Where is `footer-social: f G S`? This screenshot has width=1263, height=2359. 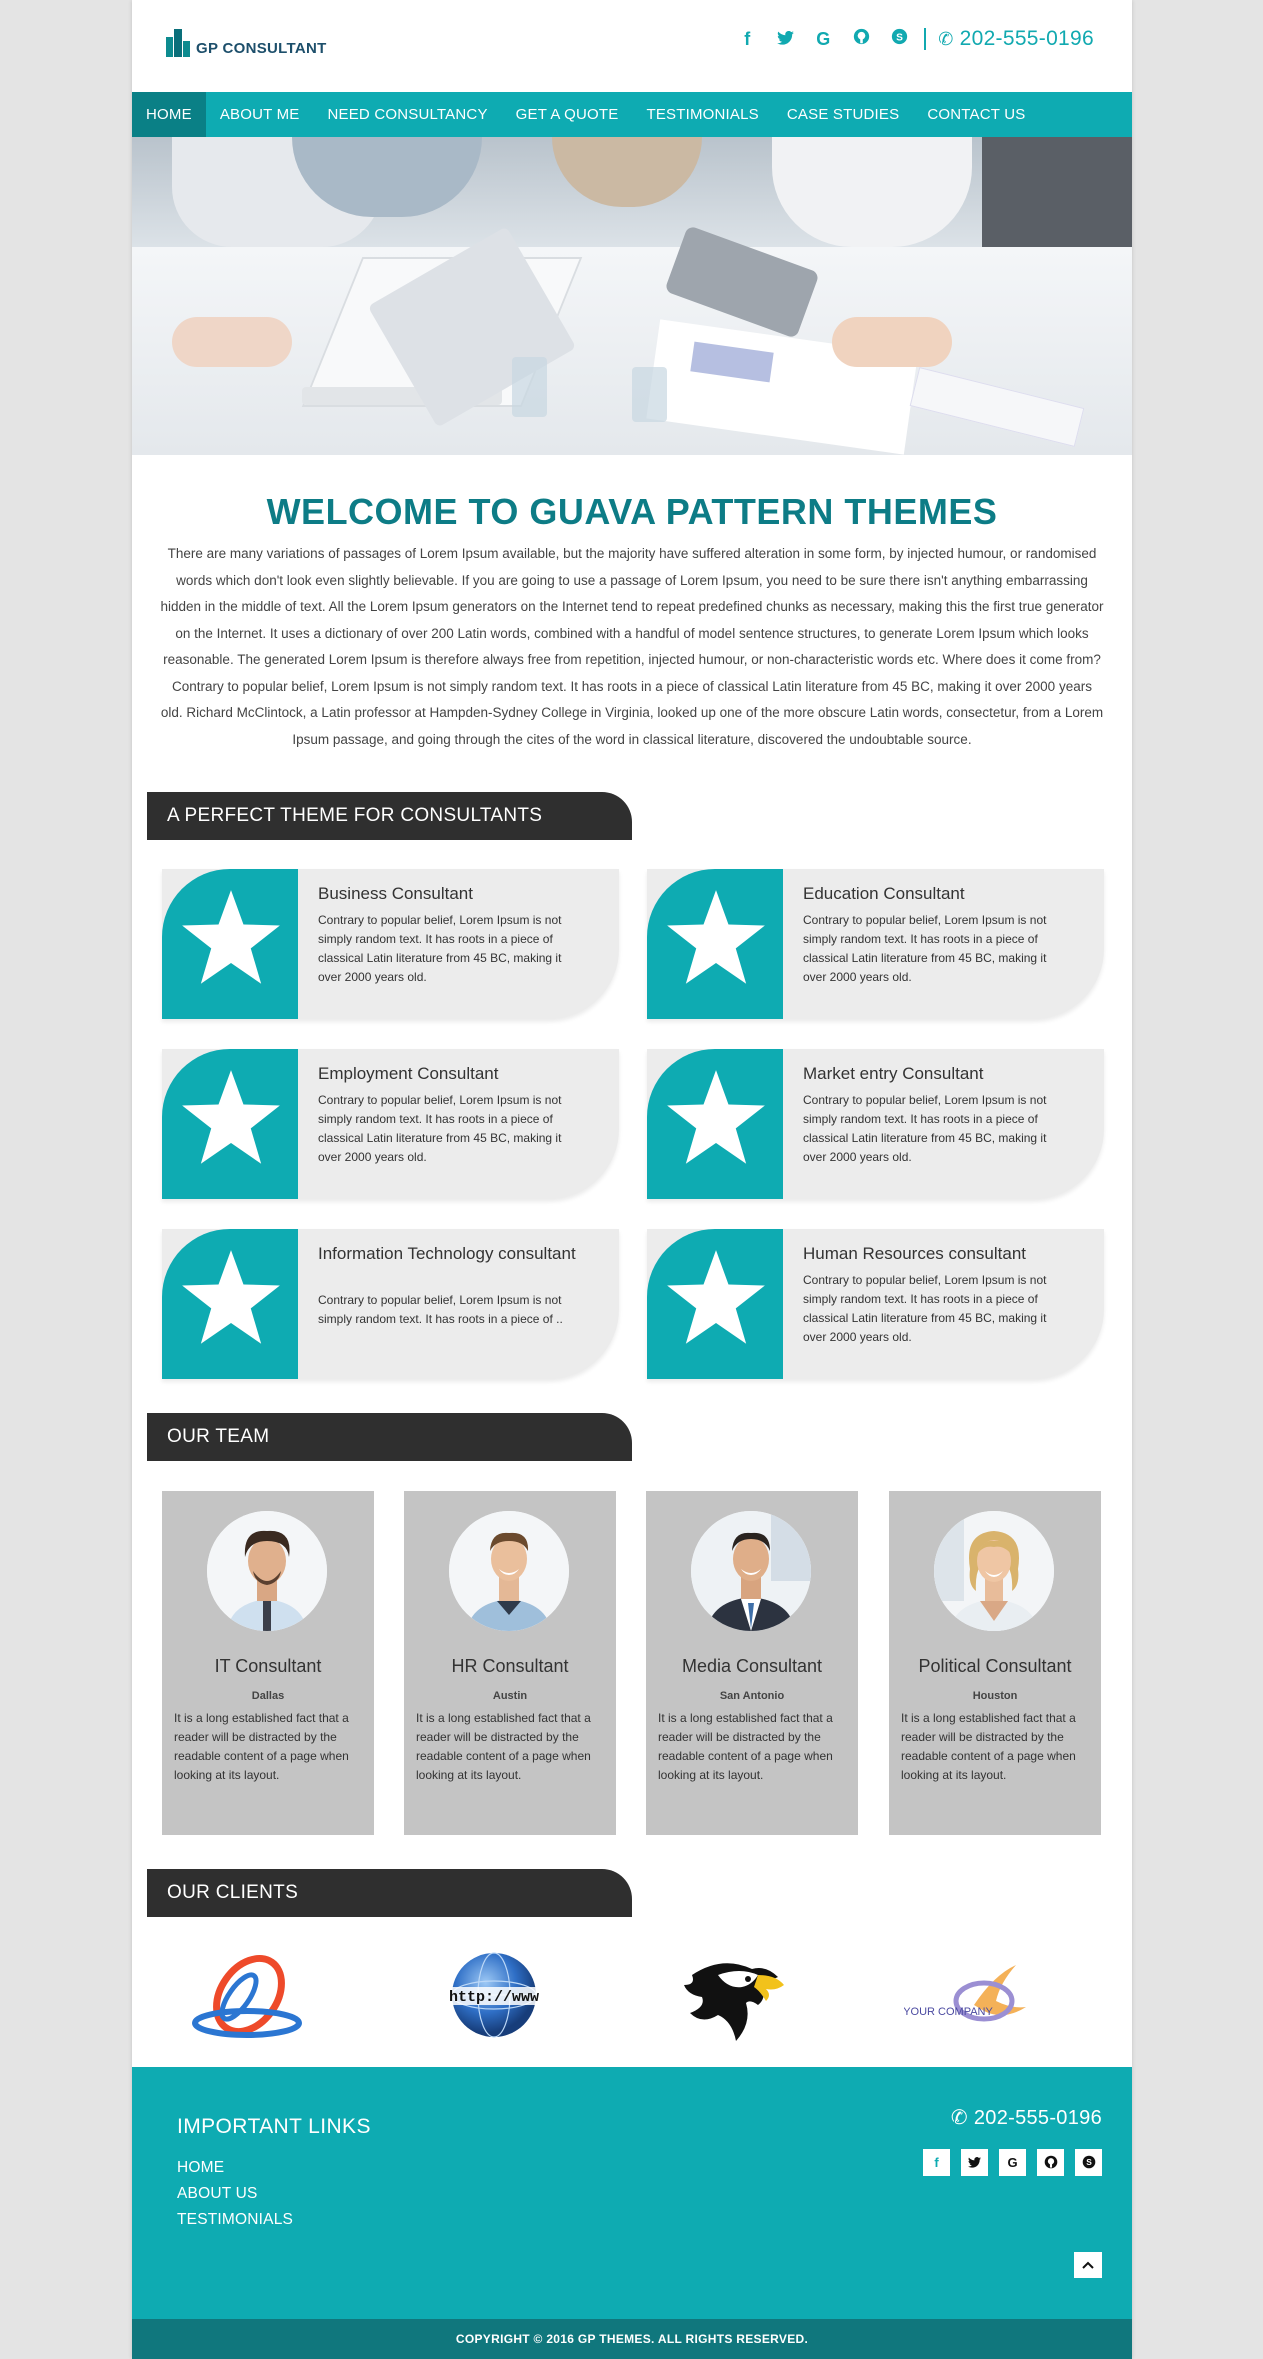 footer-social: f G S is located at coordinates (1007, 2162).